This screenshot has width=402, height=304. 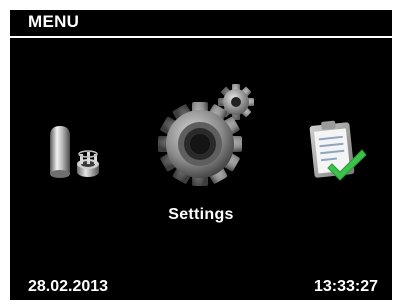 I want to click on checklist-icon, so click(x=338, y=150).